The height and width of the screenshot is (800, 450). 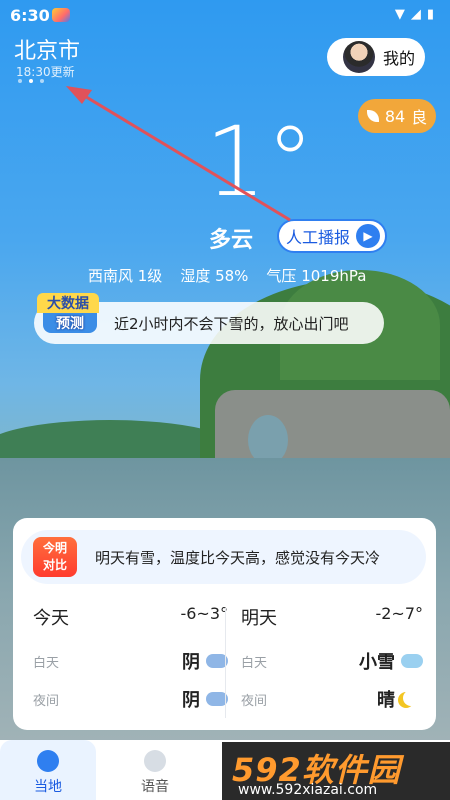 What do you see at coordinates (184, 156) in the screenshot?
I see `arrow-shaft` at bounding box center [184, 156].